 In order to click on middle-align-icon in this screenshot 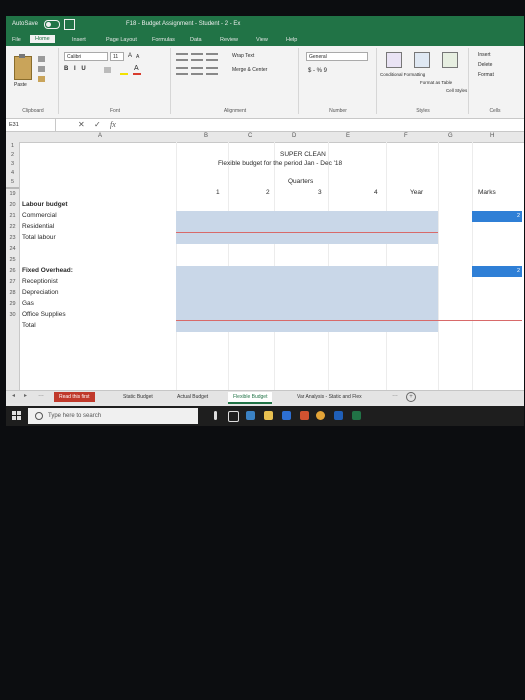, I will do `click(197, 57)`.